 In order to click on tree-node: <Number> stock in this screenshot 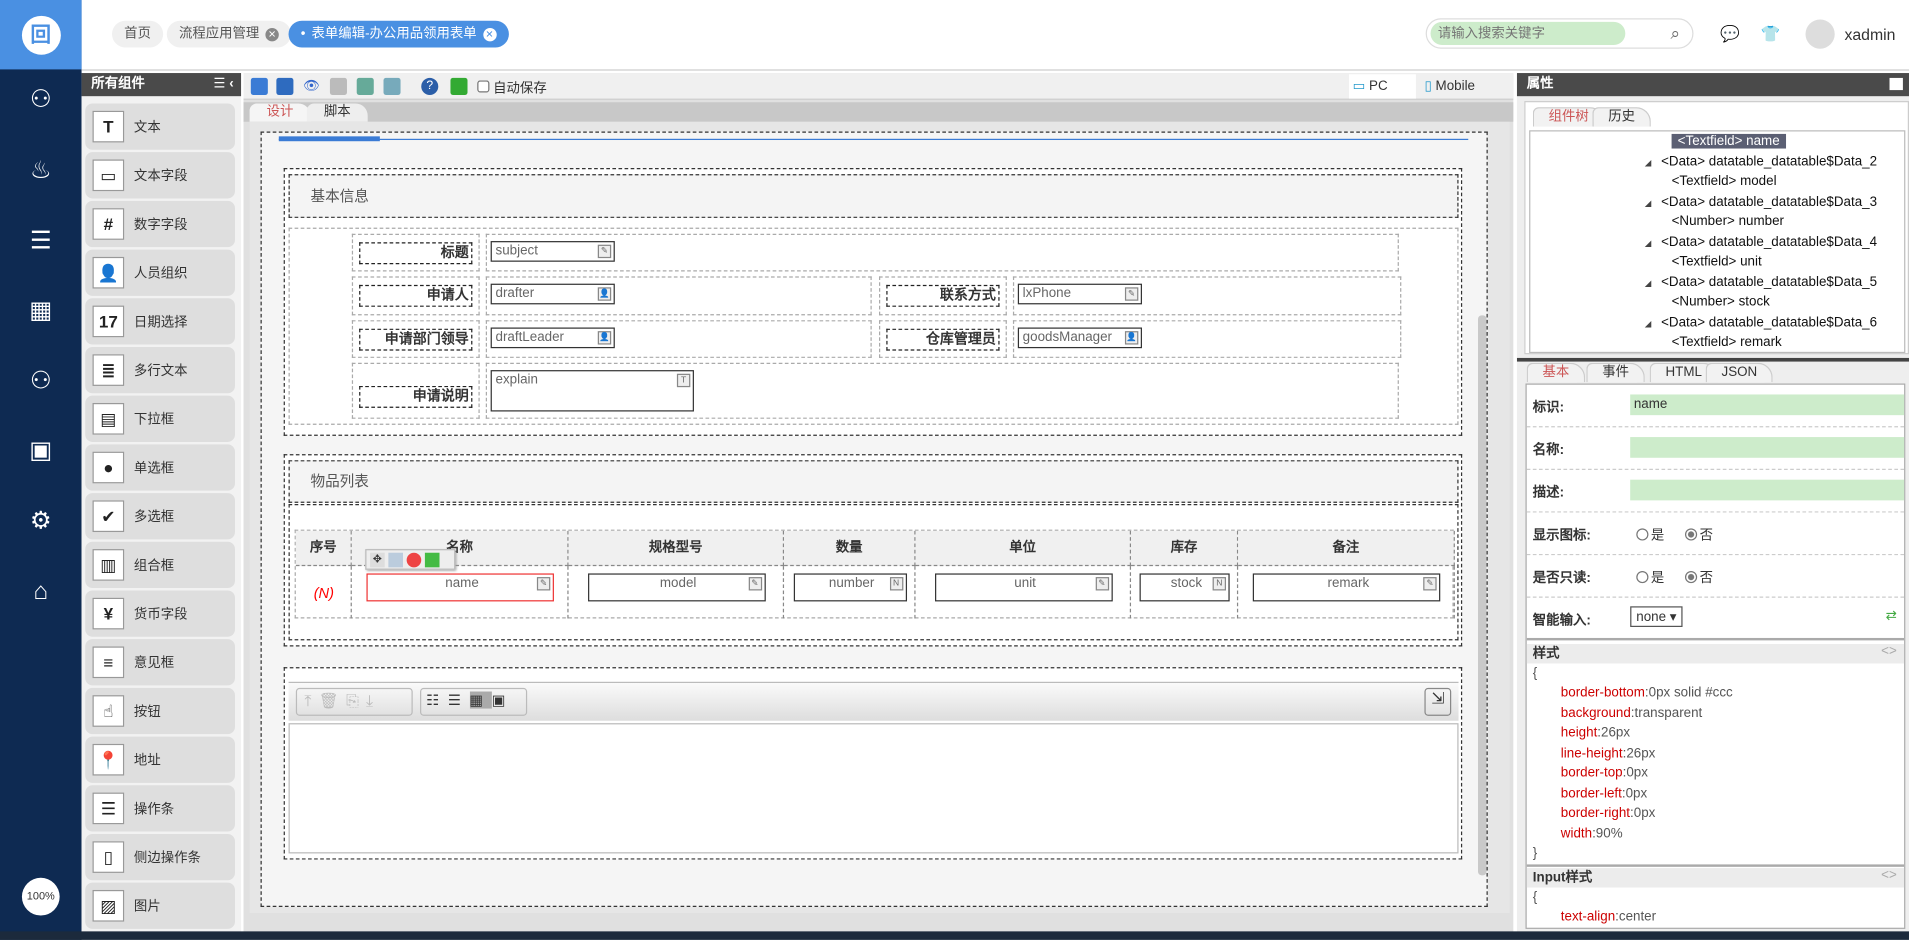, I will do `click(1721, 302)`.